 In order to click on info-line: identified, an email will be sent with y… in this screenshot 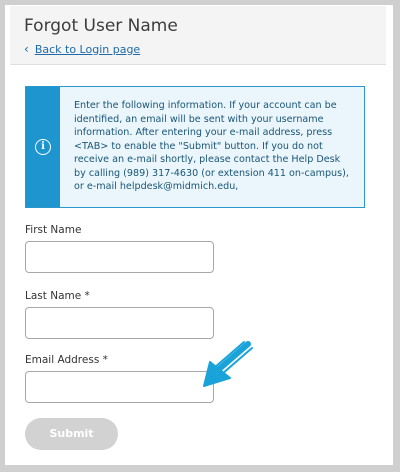, I will do `click(199, 119)`.